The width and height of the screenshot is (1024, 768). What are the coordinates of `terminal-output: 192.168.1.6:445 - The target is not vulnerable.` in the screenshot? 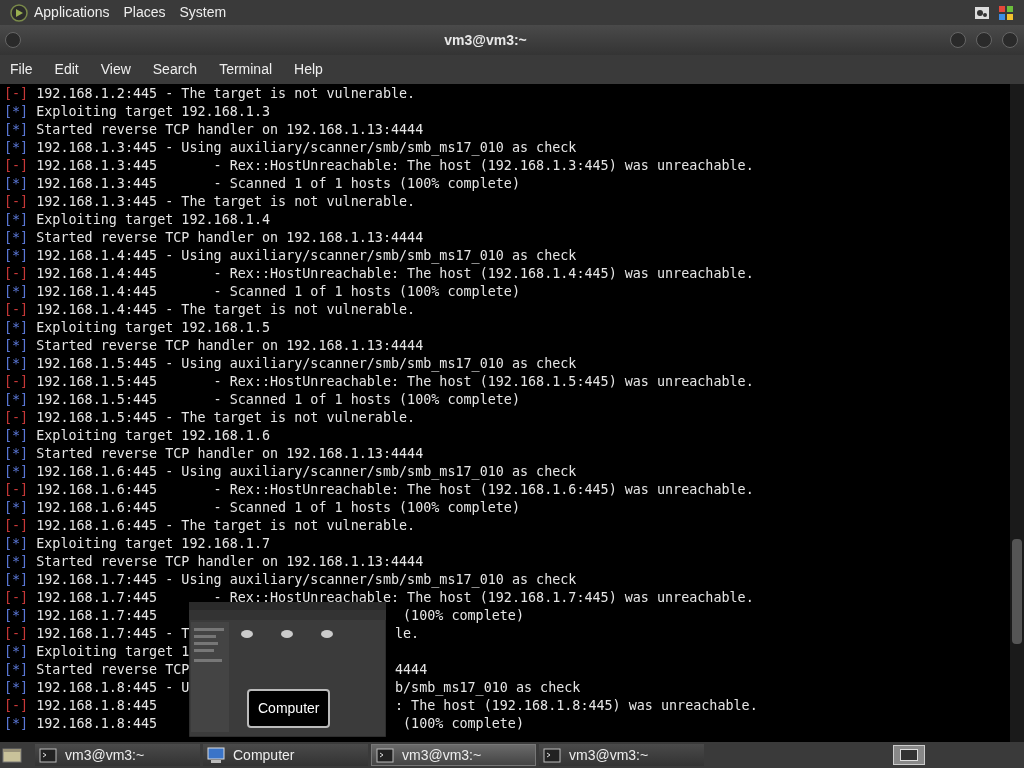 It's located at (226, 525).